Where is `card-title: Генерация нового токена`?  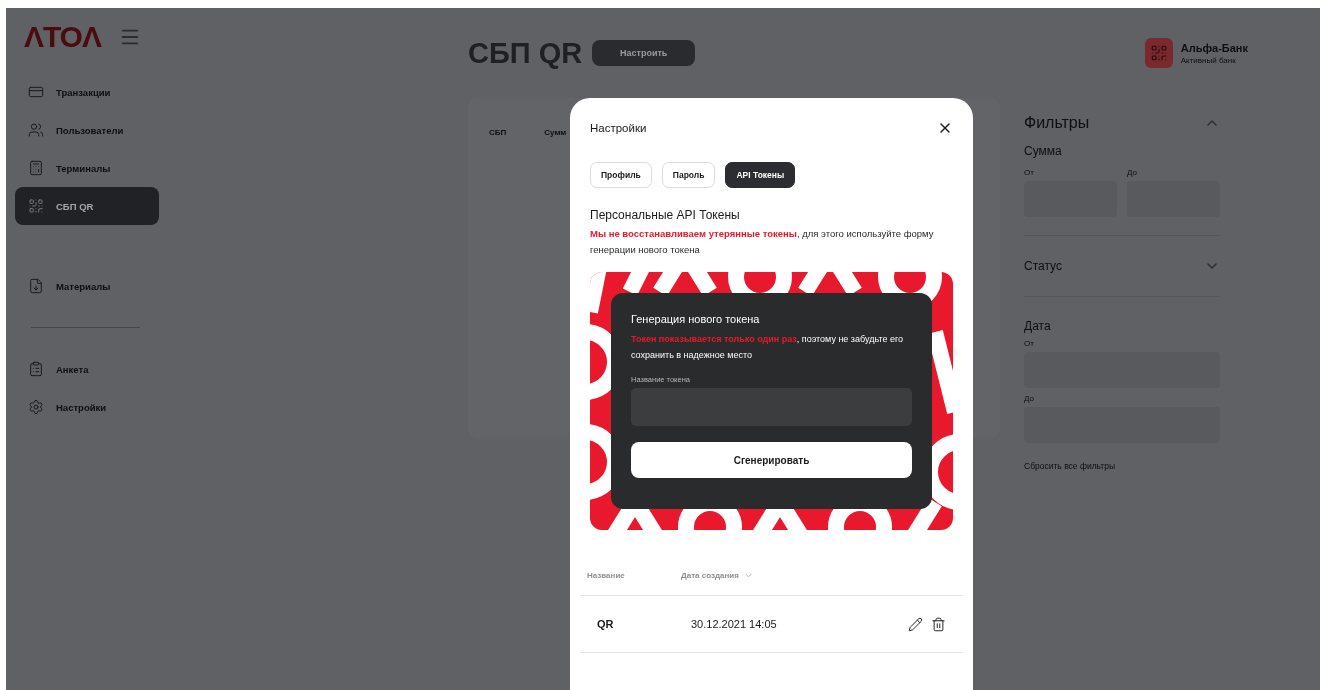 card-title: Генерация нового токена is located at coordinates (696, 319).